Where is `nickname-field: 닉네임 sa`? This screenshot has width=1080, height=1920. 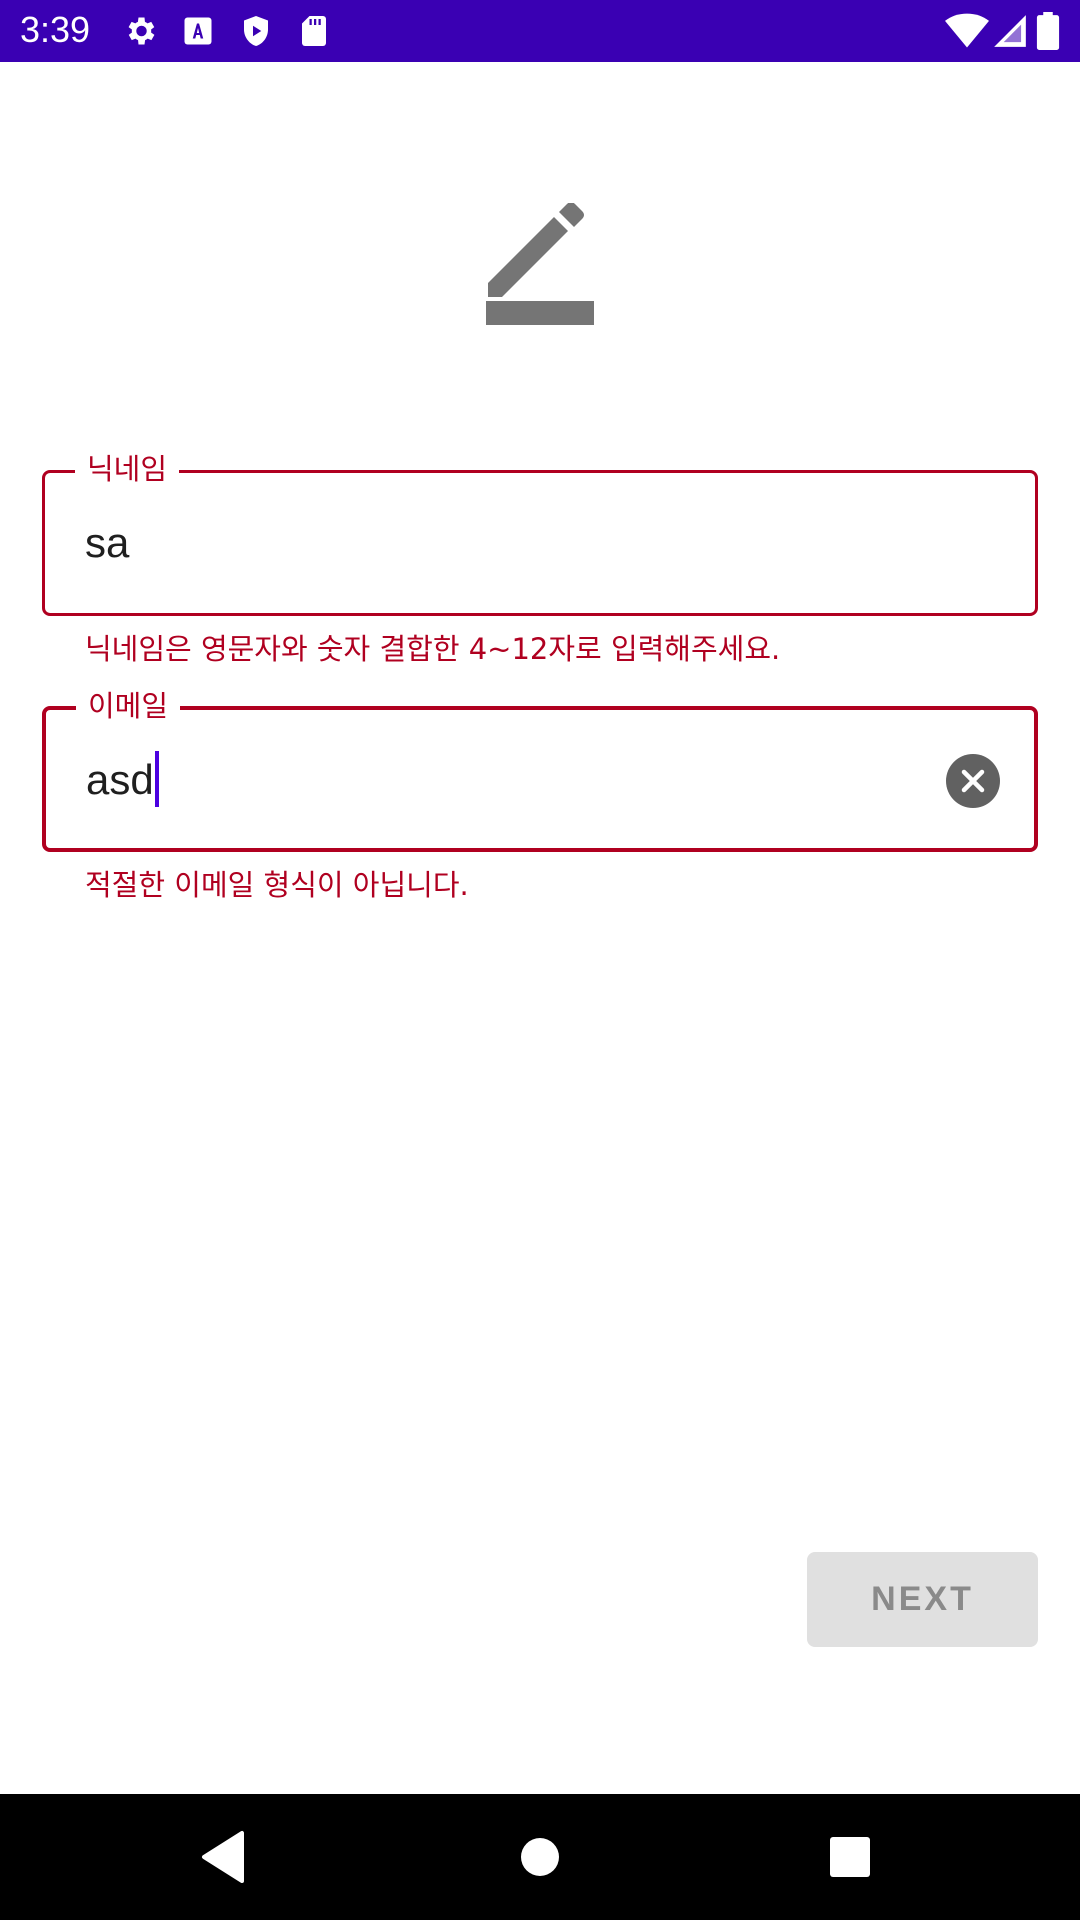
nickname-field: 닉네임 sa is located at coordinates (540, 533).